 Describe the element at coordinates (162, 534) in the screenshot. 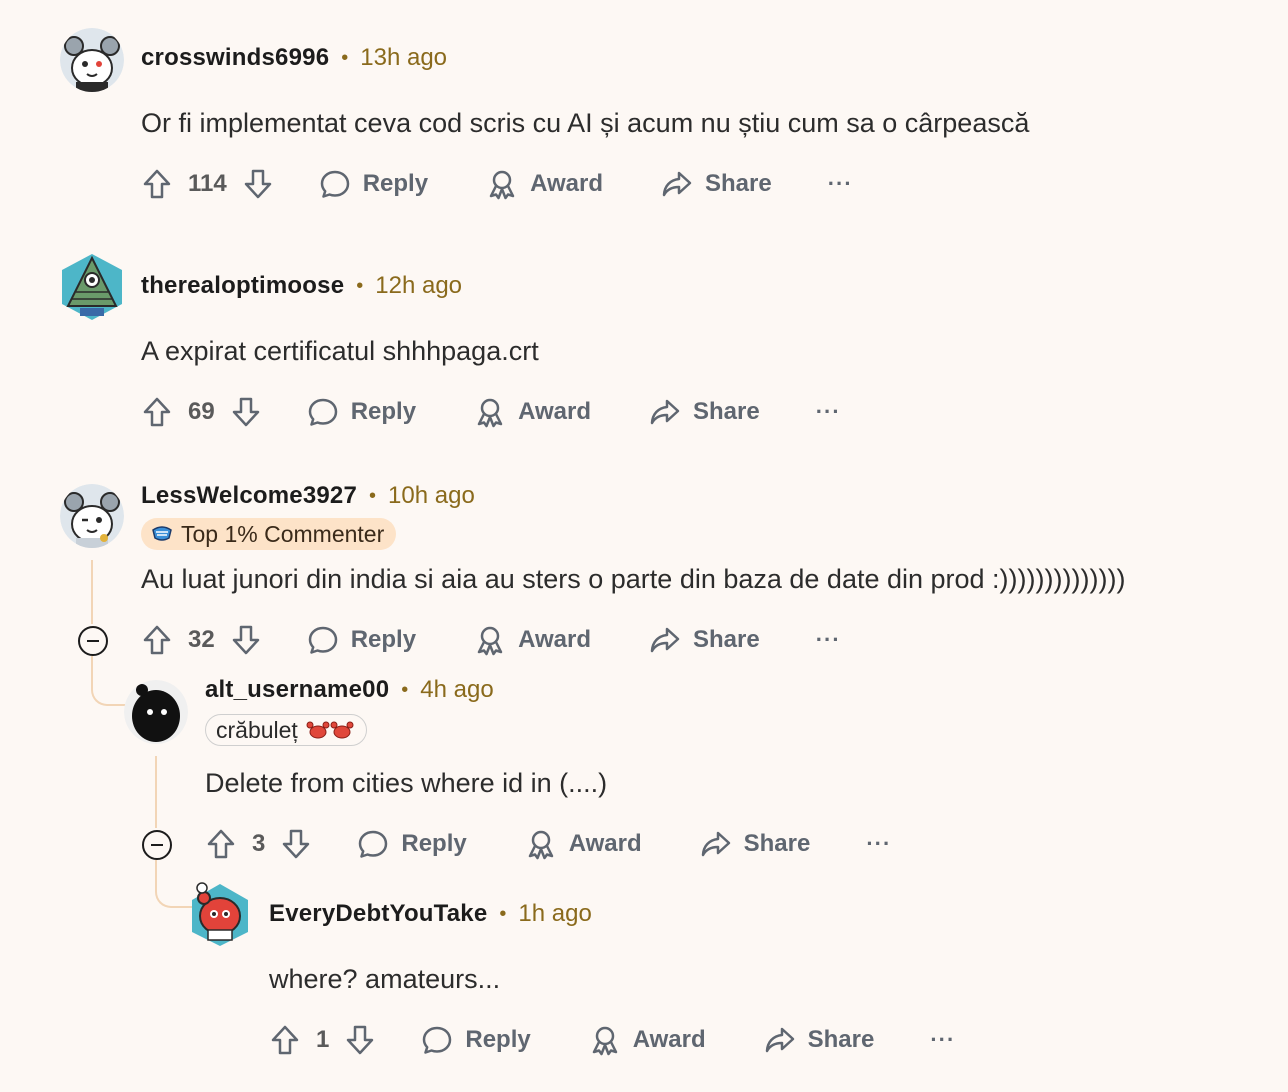

I see `commenter-badge-icon` at that location.